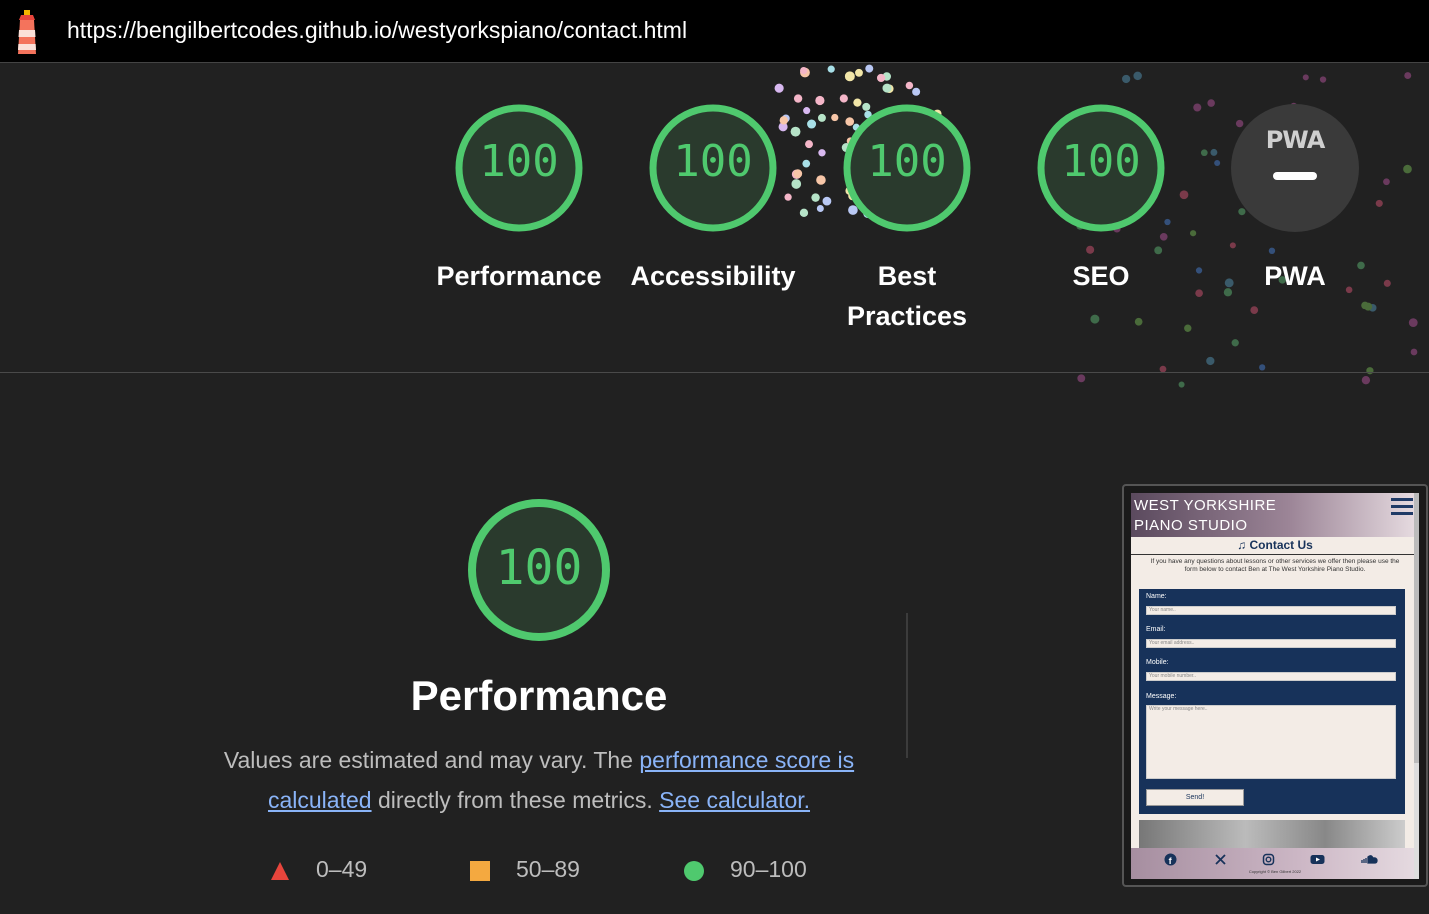 Image resolution: width=1429 pixels, height=914 pixels. What do you see at coordinates (1101, 276) in the screenshot?
I see `gauge-label: SEO` at bounding box center [1101, 276].